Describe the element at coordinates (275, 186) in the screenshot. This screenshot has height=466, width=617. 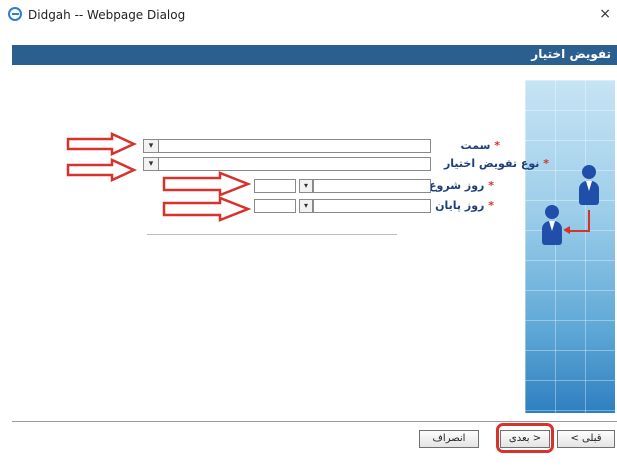
I see `start-time-field` at that location.